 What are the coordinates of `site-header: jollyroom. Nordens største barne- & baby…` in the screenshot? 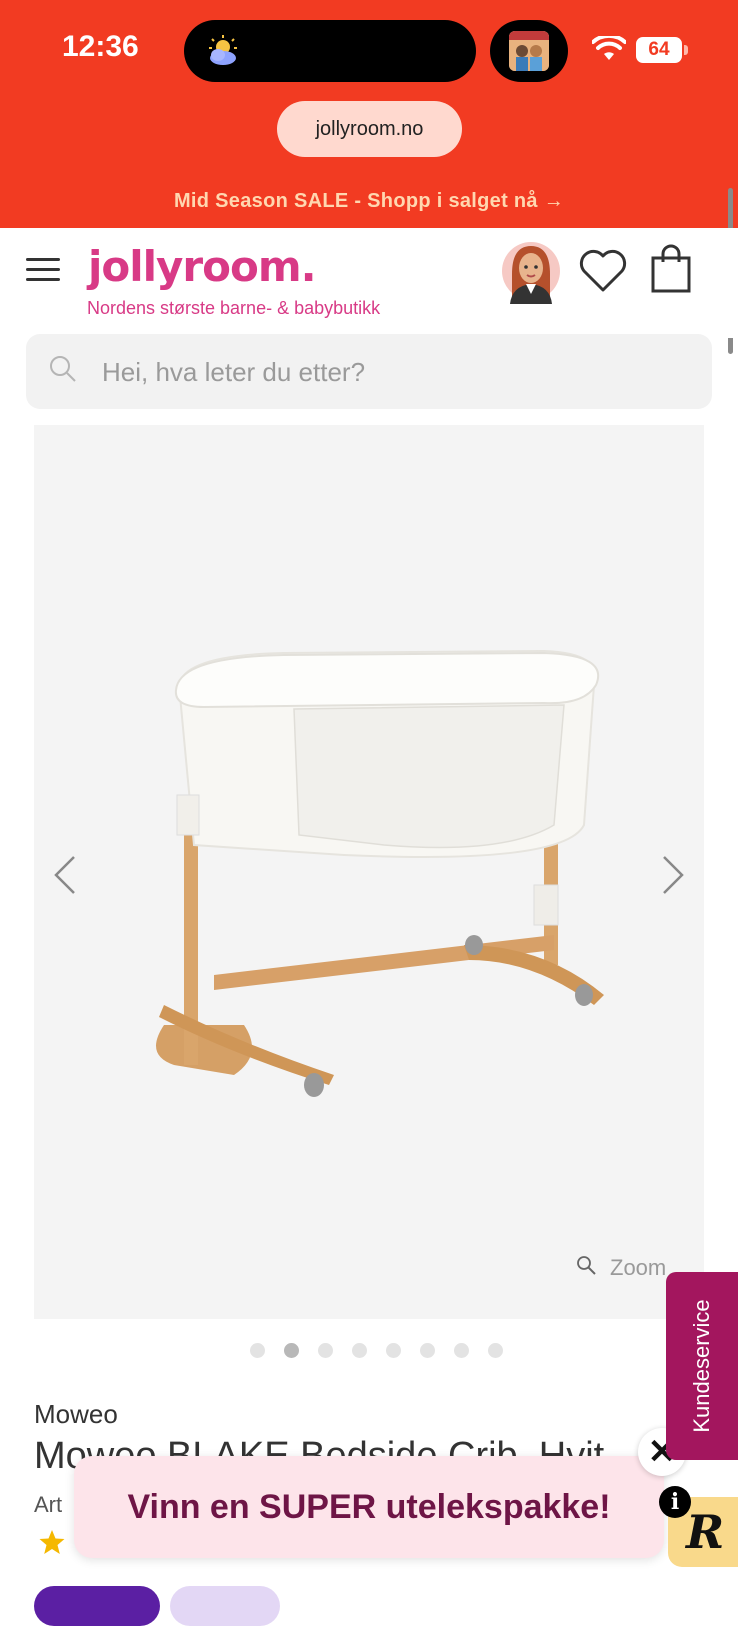 It's located at (369, 283).